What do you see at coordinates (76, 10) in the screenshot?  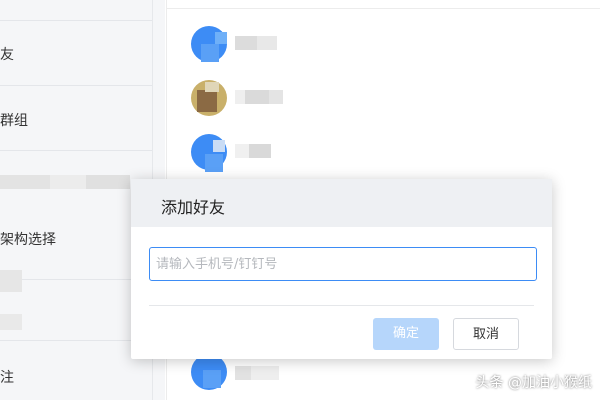 I see `sidebar-item-top` at bounding box center [76, 10].